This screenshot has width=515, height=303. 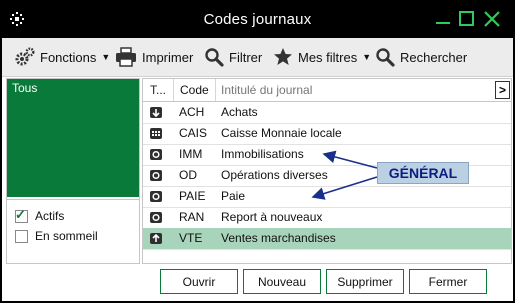 What do you see at coordinates (423, 173) in the screenshot?
I see `annotation-general-label: GÉNÉRAL` at bounding box center [423, 173].